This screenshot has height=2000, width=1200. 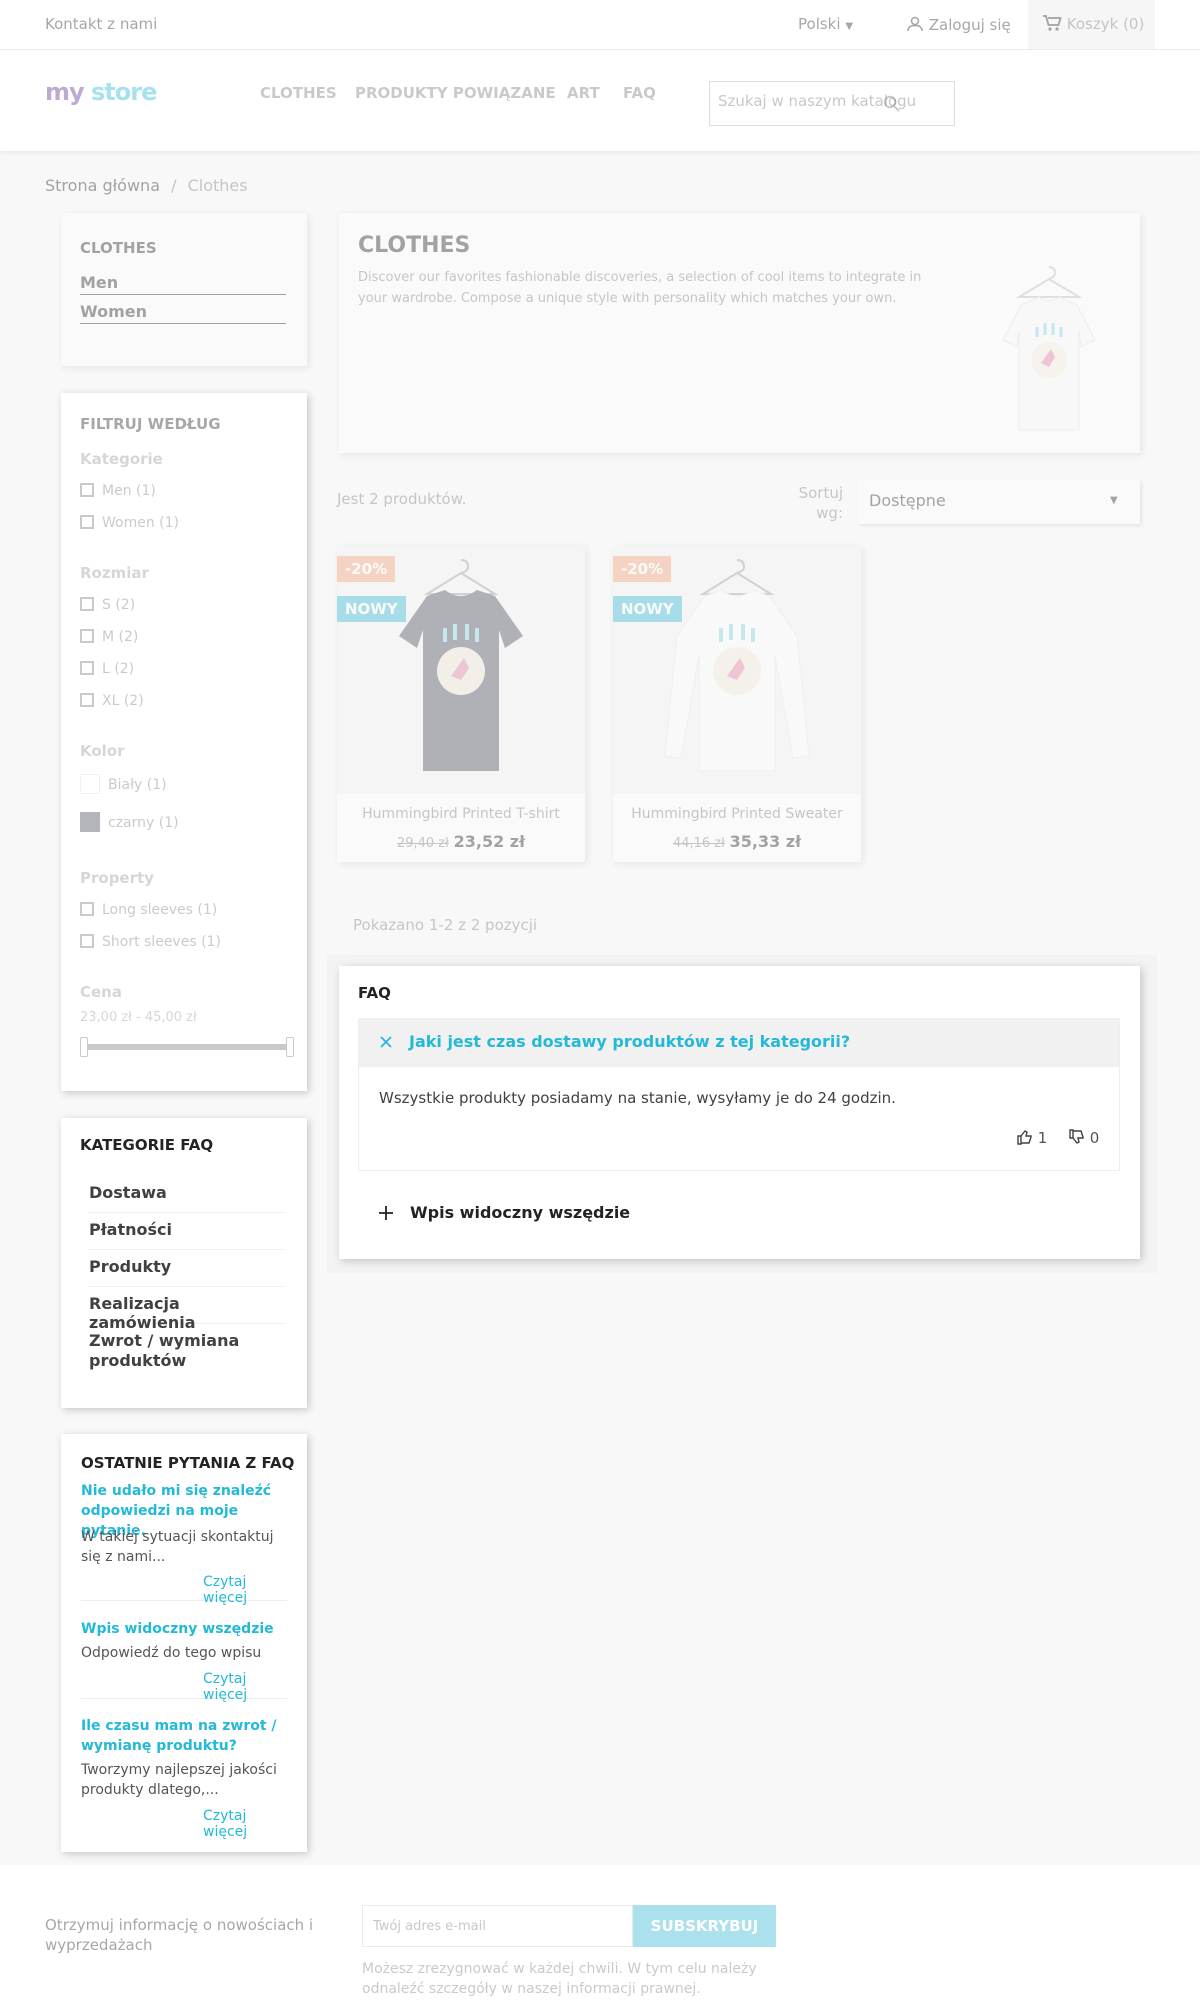 I want to click on main-header: my store, so click(x=600, y=100).